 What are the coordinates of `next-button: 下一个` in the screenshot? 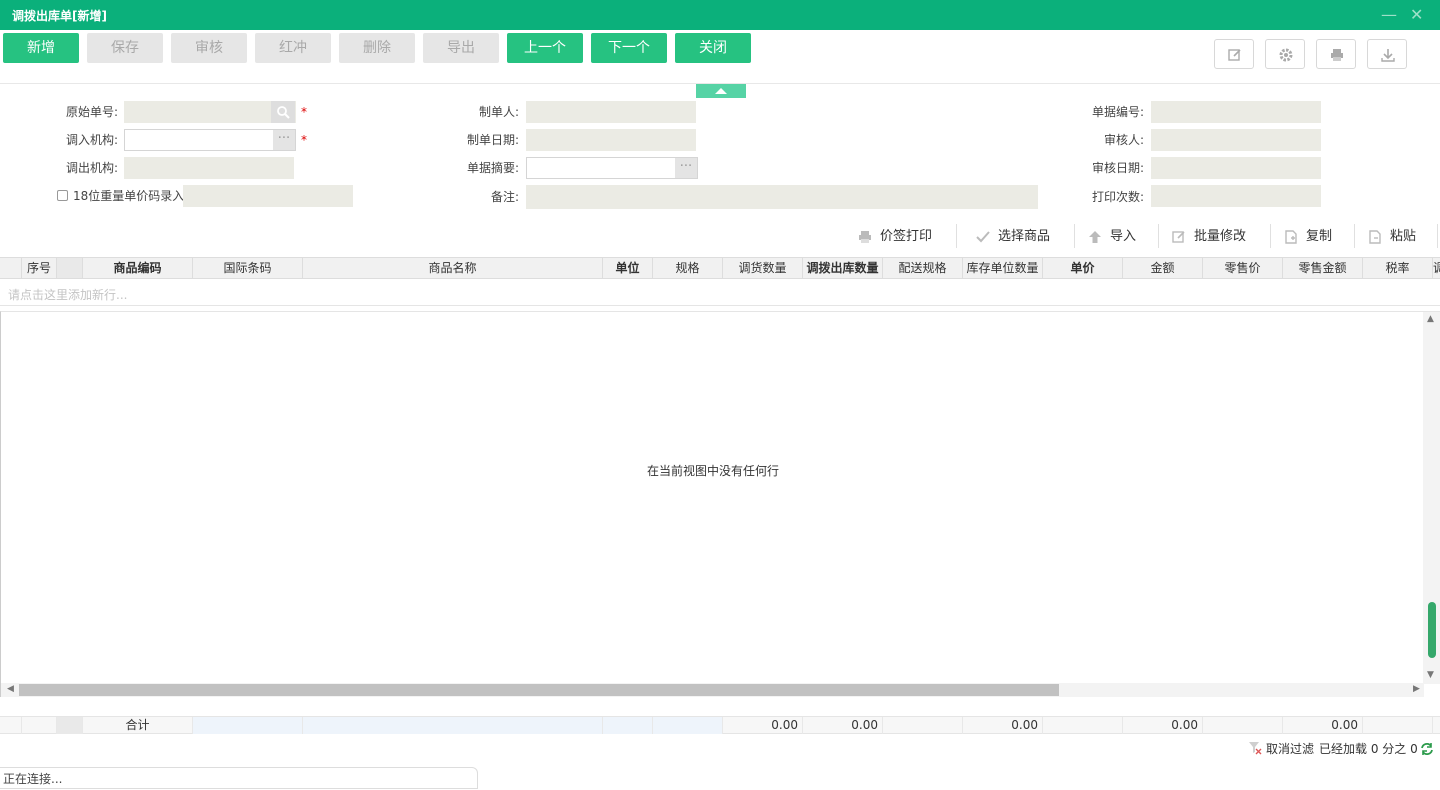 It's located at (629, 48).